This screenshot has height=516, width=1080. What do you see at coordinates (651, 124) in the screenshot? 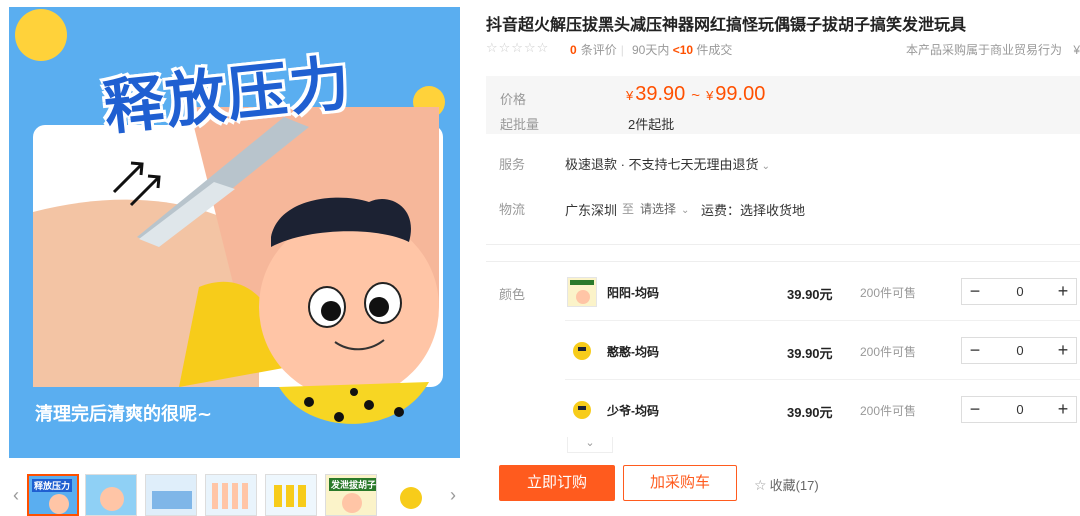
I see `moq-value: 2件起批` at bounding box center [651, 124].